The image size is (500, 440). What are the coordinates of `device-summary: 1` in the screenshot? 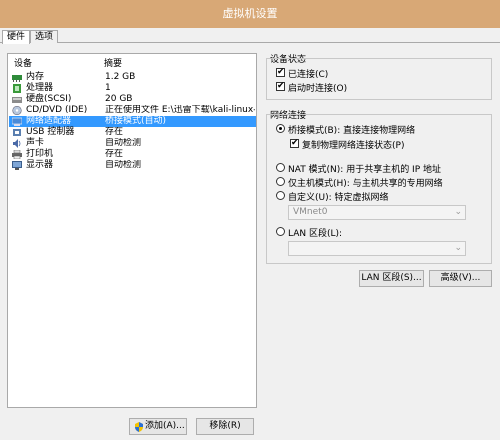 It's located at (108, 88).